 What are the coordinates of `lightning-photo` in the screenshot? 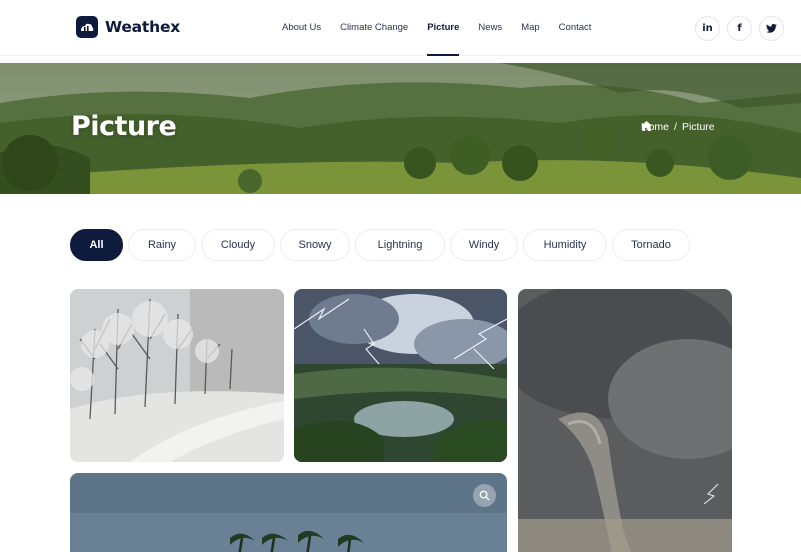 It's located at (400, 375).